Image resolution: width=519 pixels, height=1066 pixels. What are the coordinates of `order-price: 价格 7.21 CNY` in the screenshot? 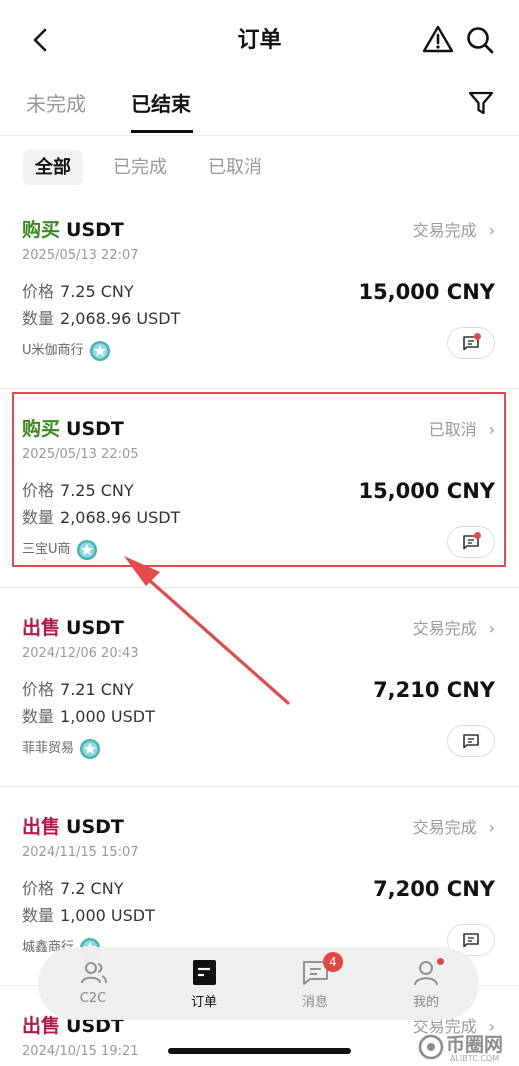 It's located at (78, 688).